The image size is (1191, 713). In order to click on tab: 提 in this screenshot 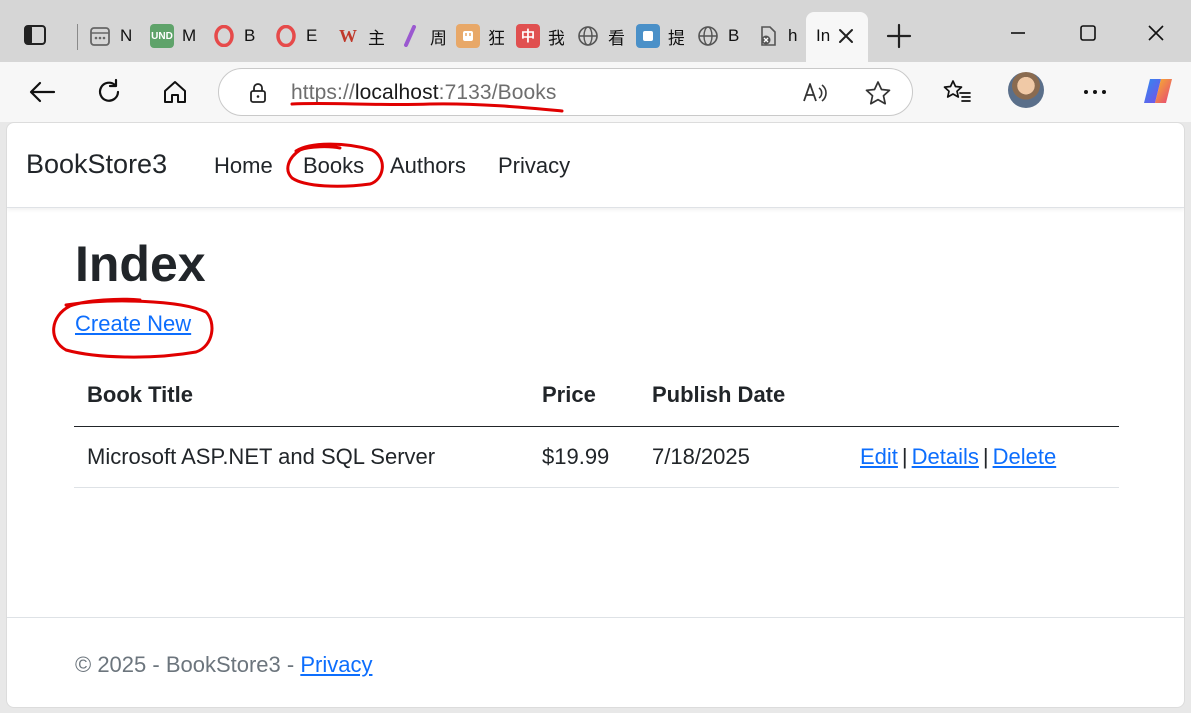, I will do `click(660, 36)`.